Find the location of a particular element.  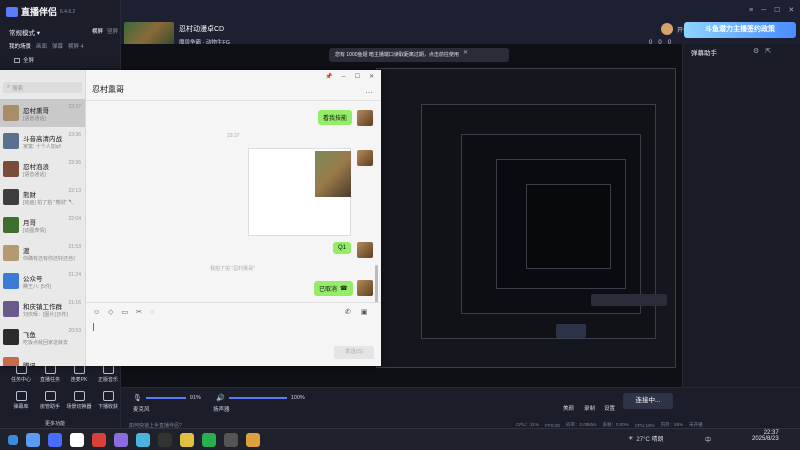

tool-room-admin: 房管助手 is located at coordinates (50, 400).